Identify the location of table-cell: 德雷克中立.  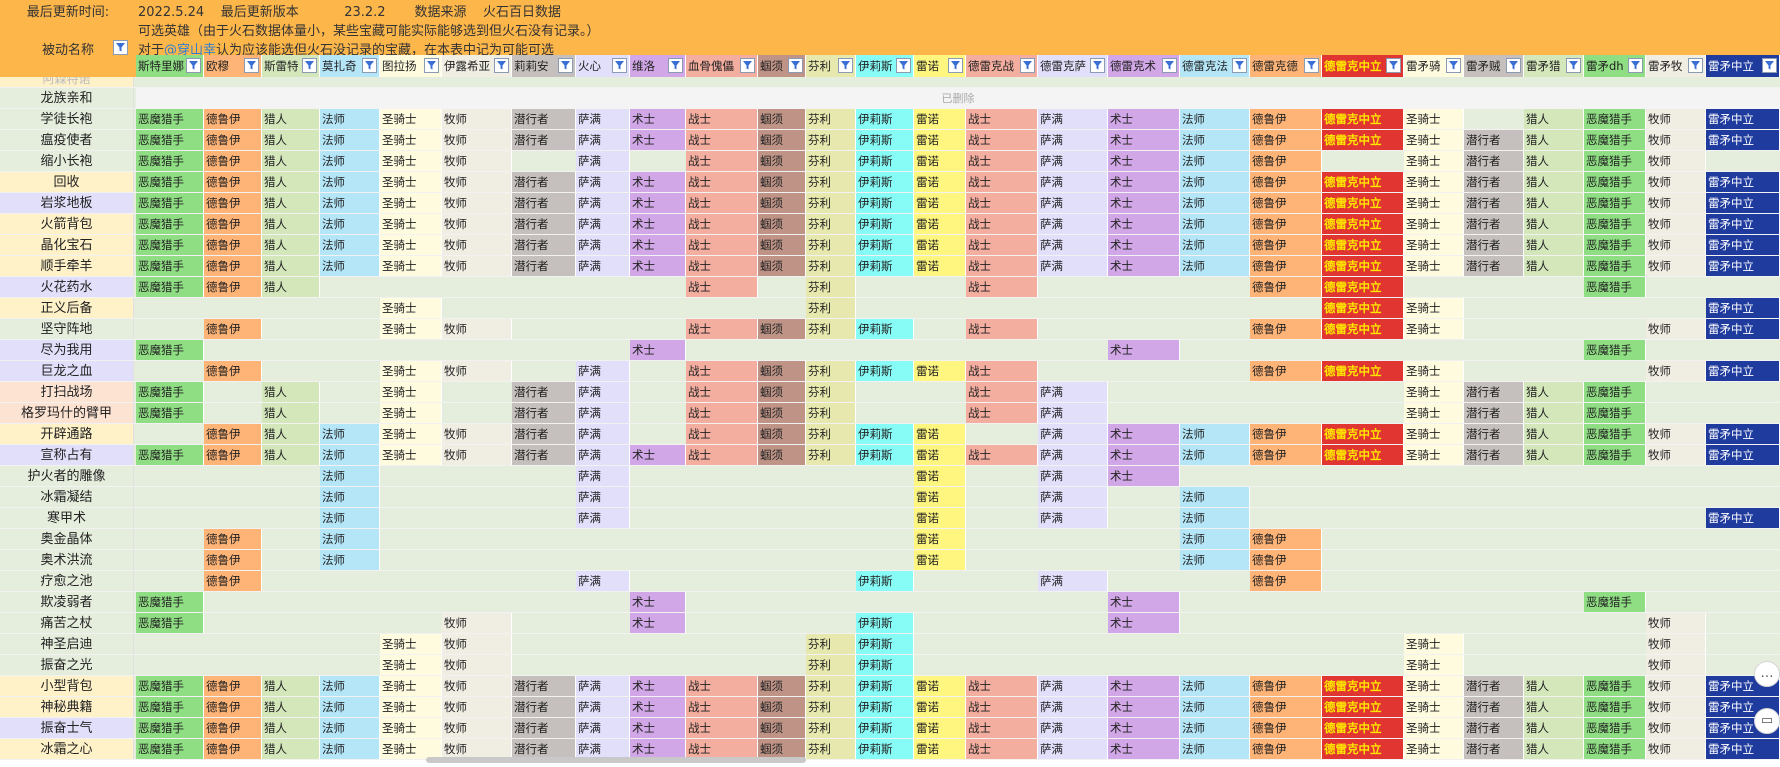
(1363, 371).